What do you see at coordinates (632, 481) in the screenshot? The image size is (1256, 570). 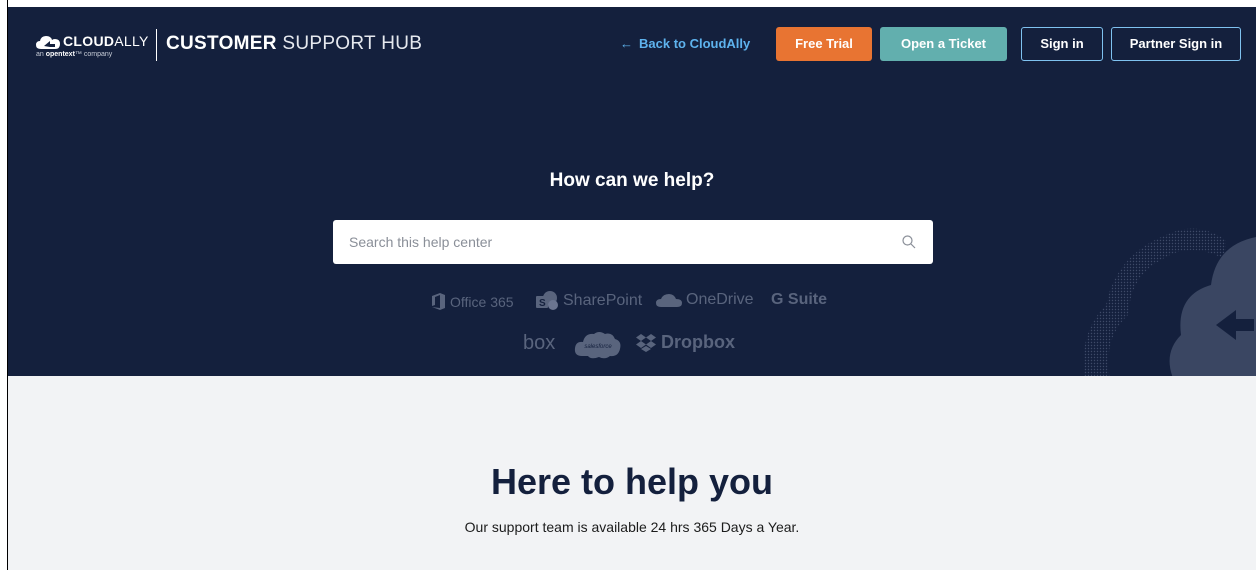 I see `support-title: Here to help you` at bounding box center [632, 481].